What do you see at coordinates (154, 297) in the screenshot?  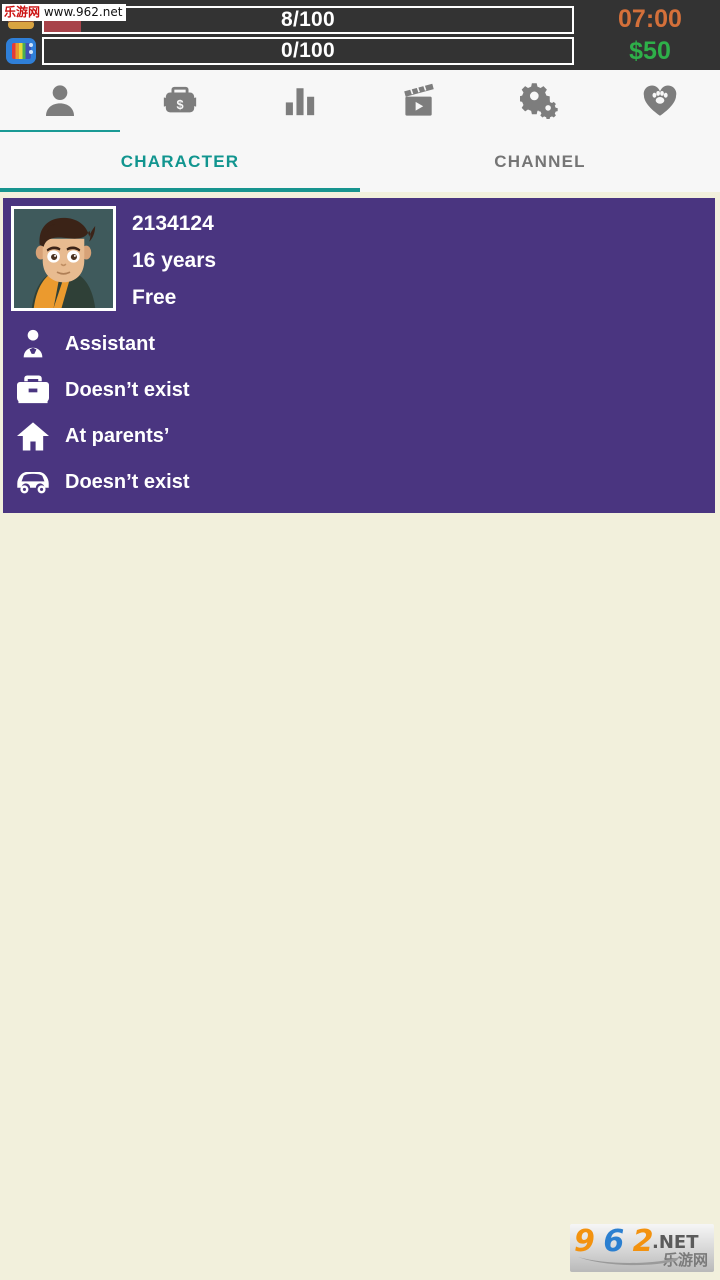 I see `character-status: Free` at bounding box center [154, 297].